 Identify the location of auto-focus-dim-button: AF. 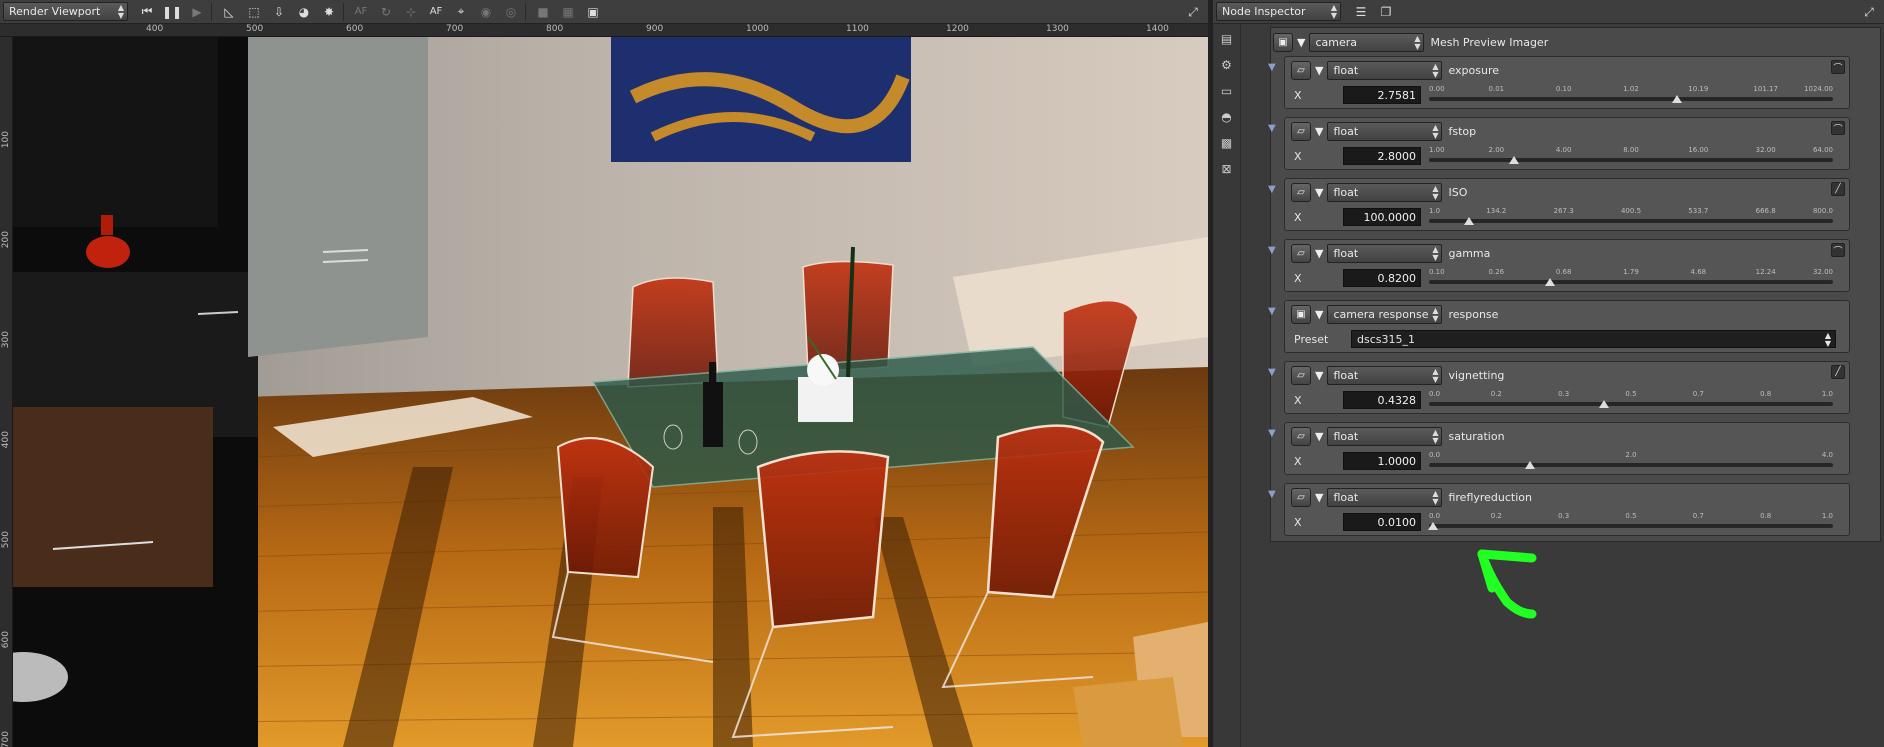
(361, 12).